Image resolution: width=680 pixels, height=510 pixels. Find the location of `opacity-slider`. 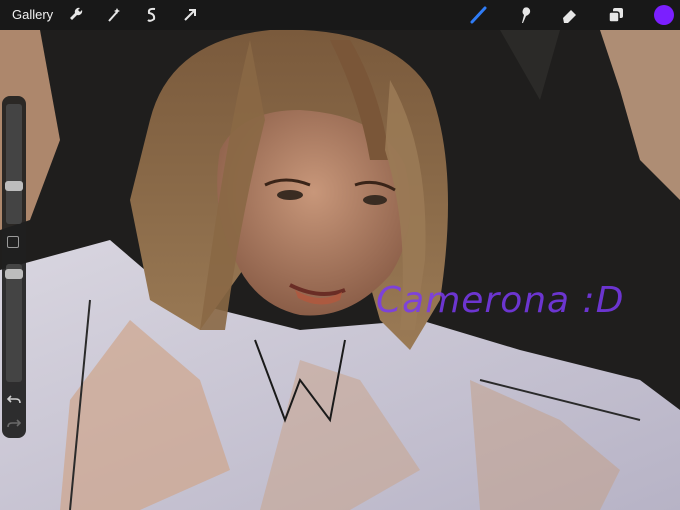

opacity-slider is located at coordinates (14, 323).